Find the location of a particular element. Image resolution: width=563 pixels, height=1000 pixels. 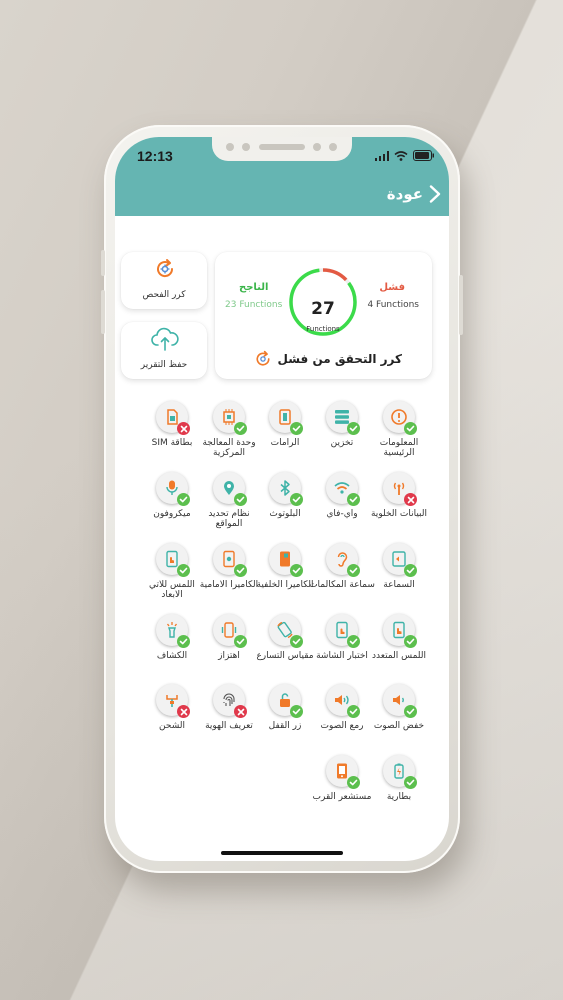

test-label: الكشاف is located at coordinates (172, 656).